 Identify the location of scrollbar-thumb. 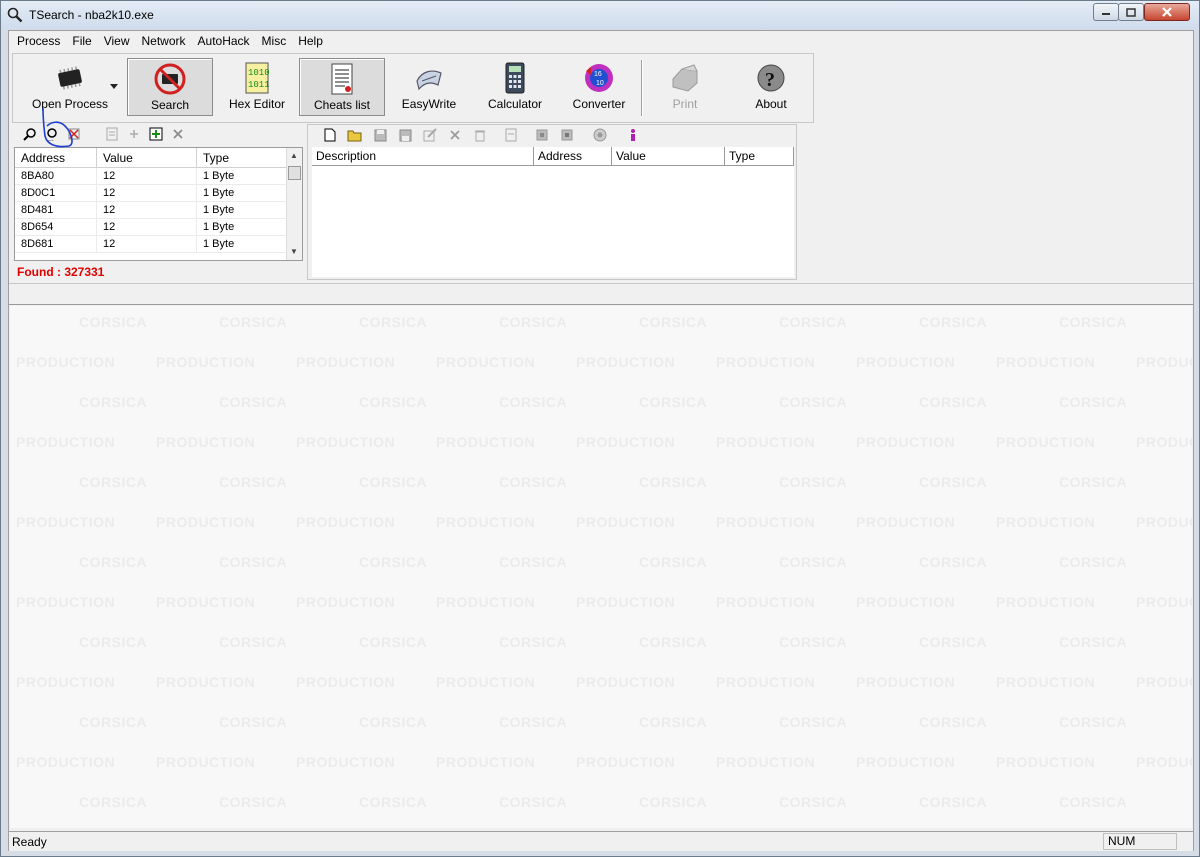
(294, 173).